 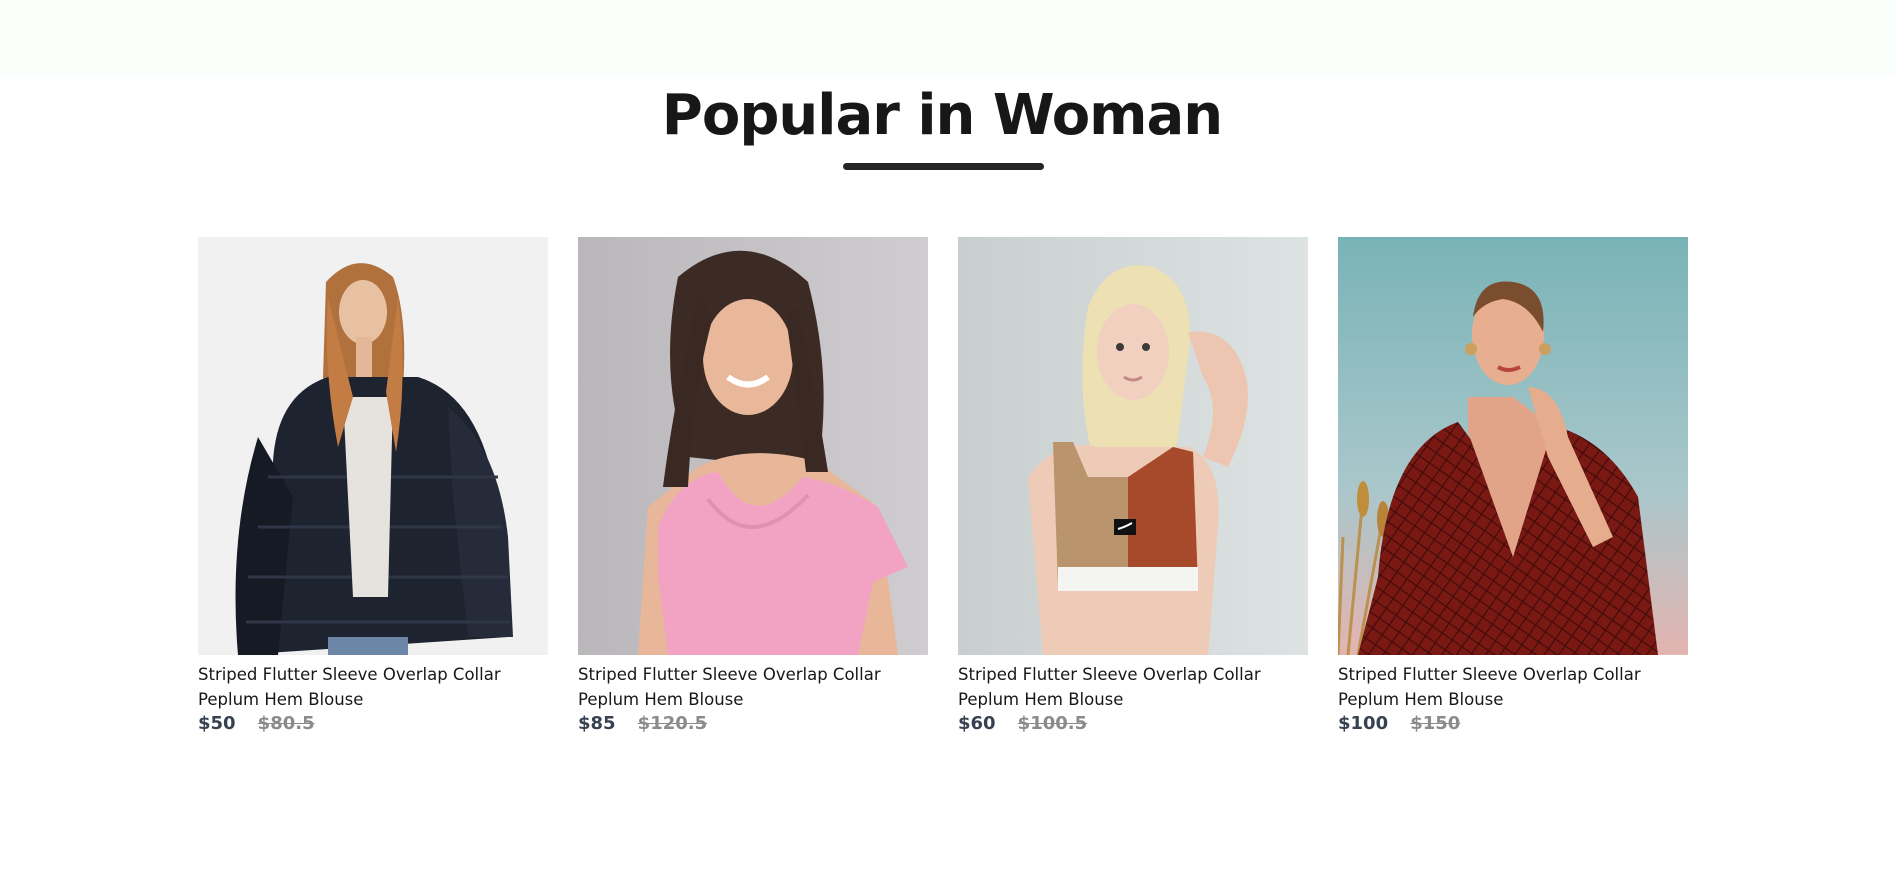 I want to click on woman-red-patterned-dress-photo, so click(x=1513, y=446).